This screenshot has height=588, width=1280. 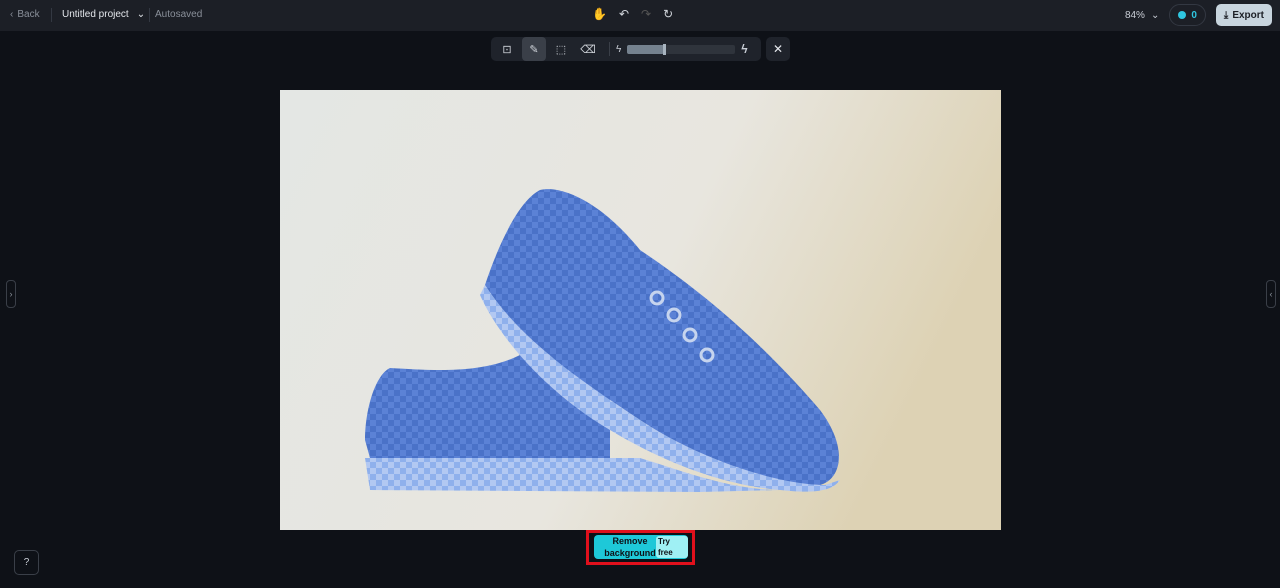 I want to click on reset-icon: ↻, so click(x=668, y=14).